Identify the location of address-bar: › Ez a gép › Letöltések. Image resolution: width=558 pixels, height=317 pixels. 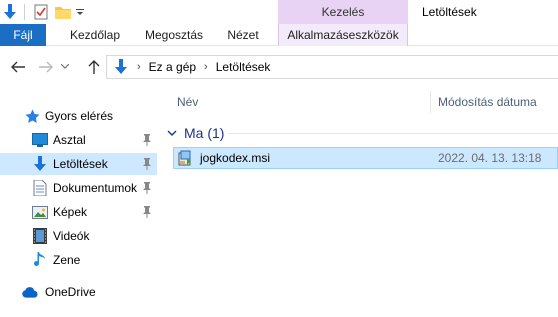
(332, 67).